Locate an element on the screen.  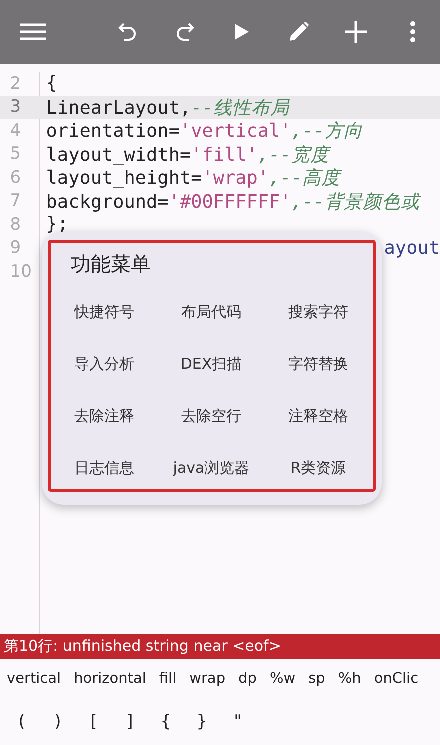
menu-item: 字符替换 is located at coordinates (318, 364).